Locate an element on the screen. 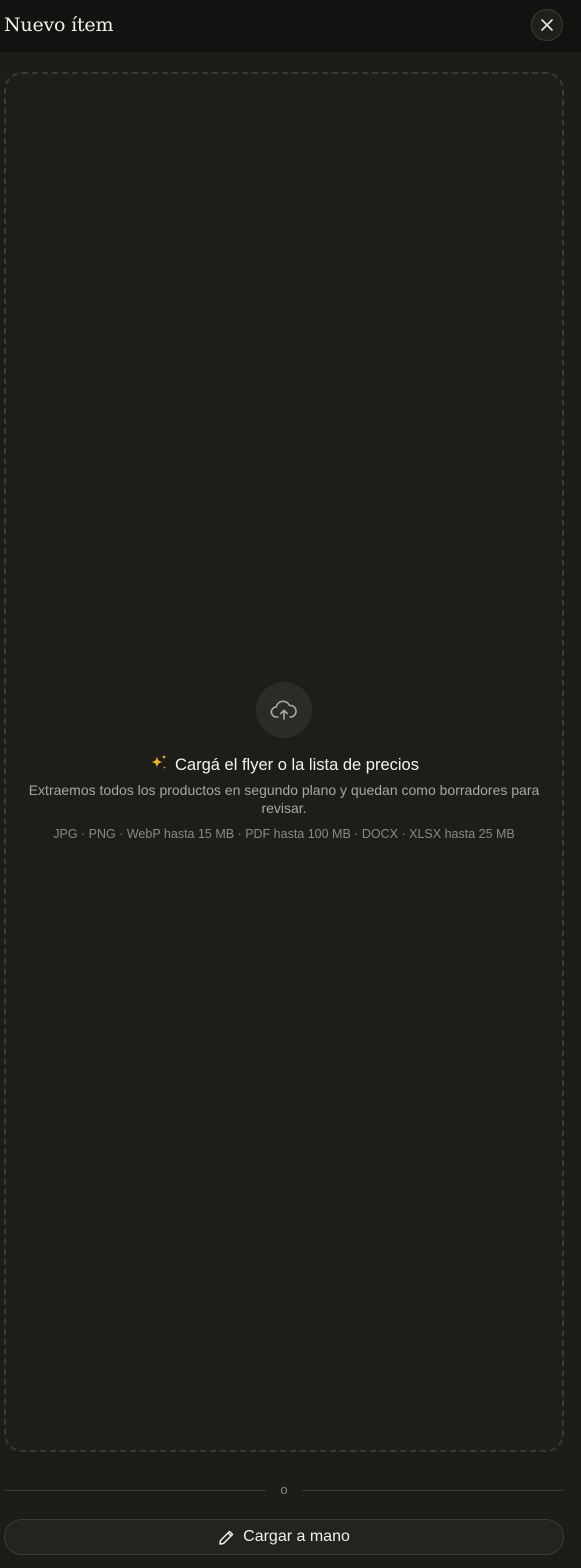  close-button is located at coordinates (547, 25).